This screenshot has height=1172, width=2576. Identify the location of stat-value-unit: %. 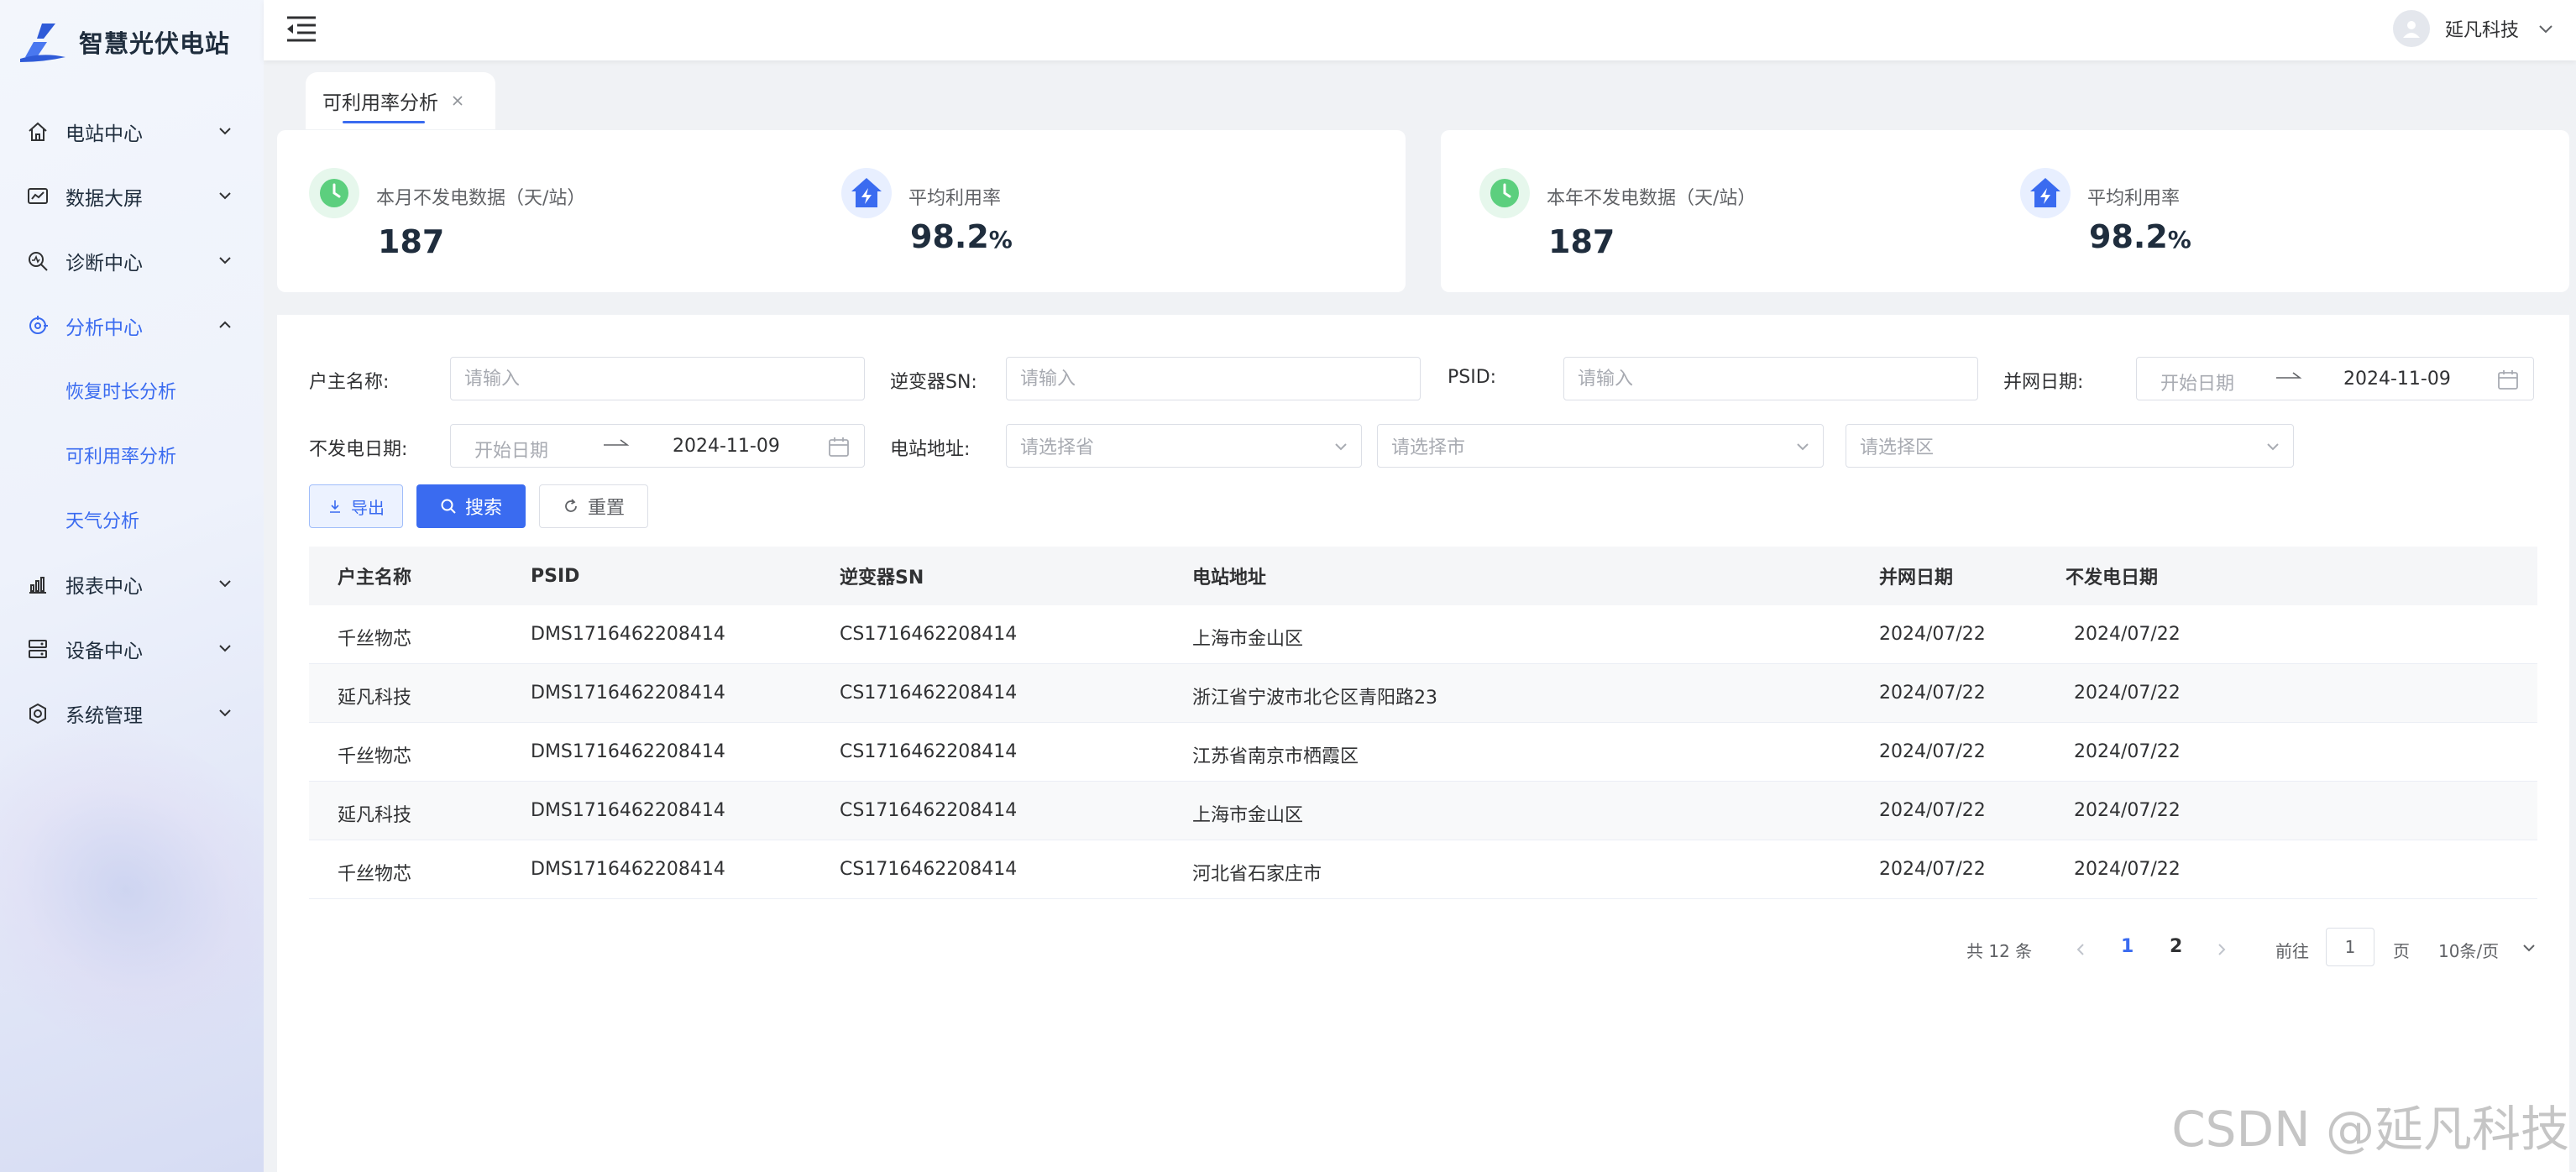
(1001, 240).